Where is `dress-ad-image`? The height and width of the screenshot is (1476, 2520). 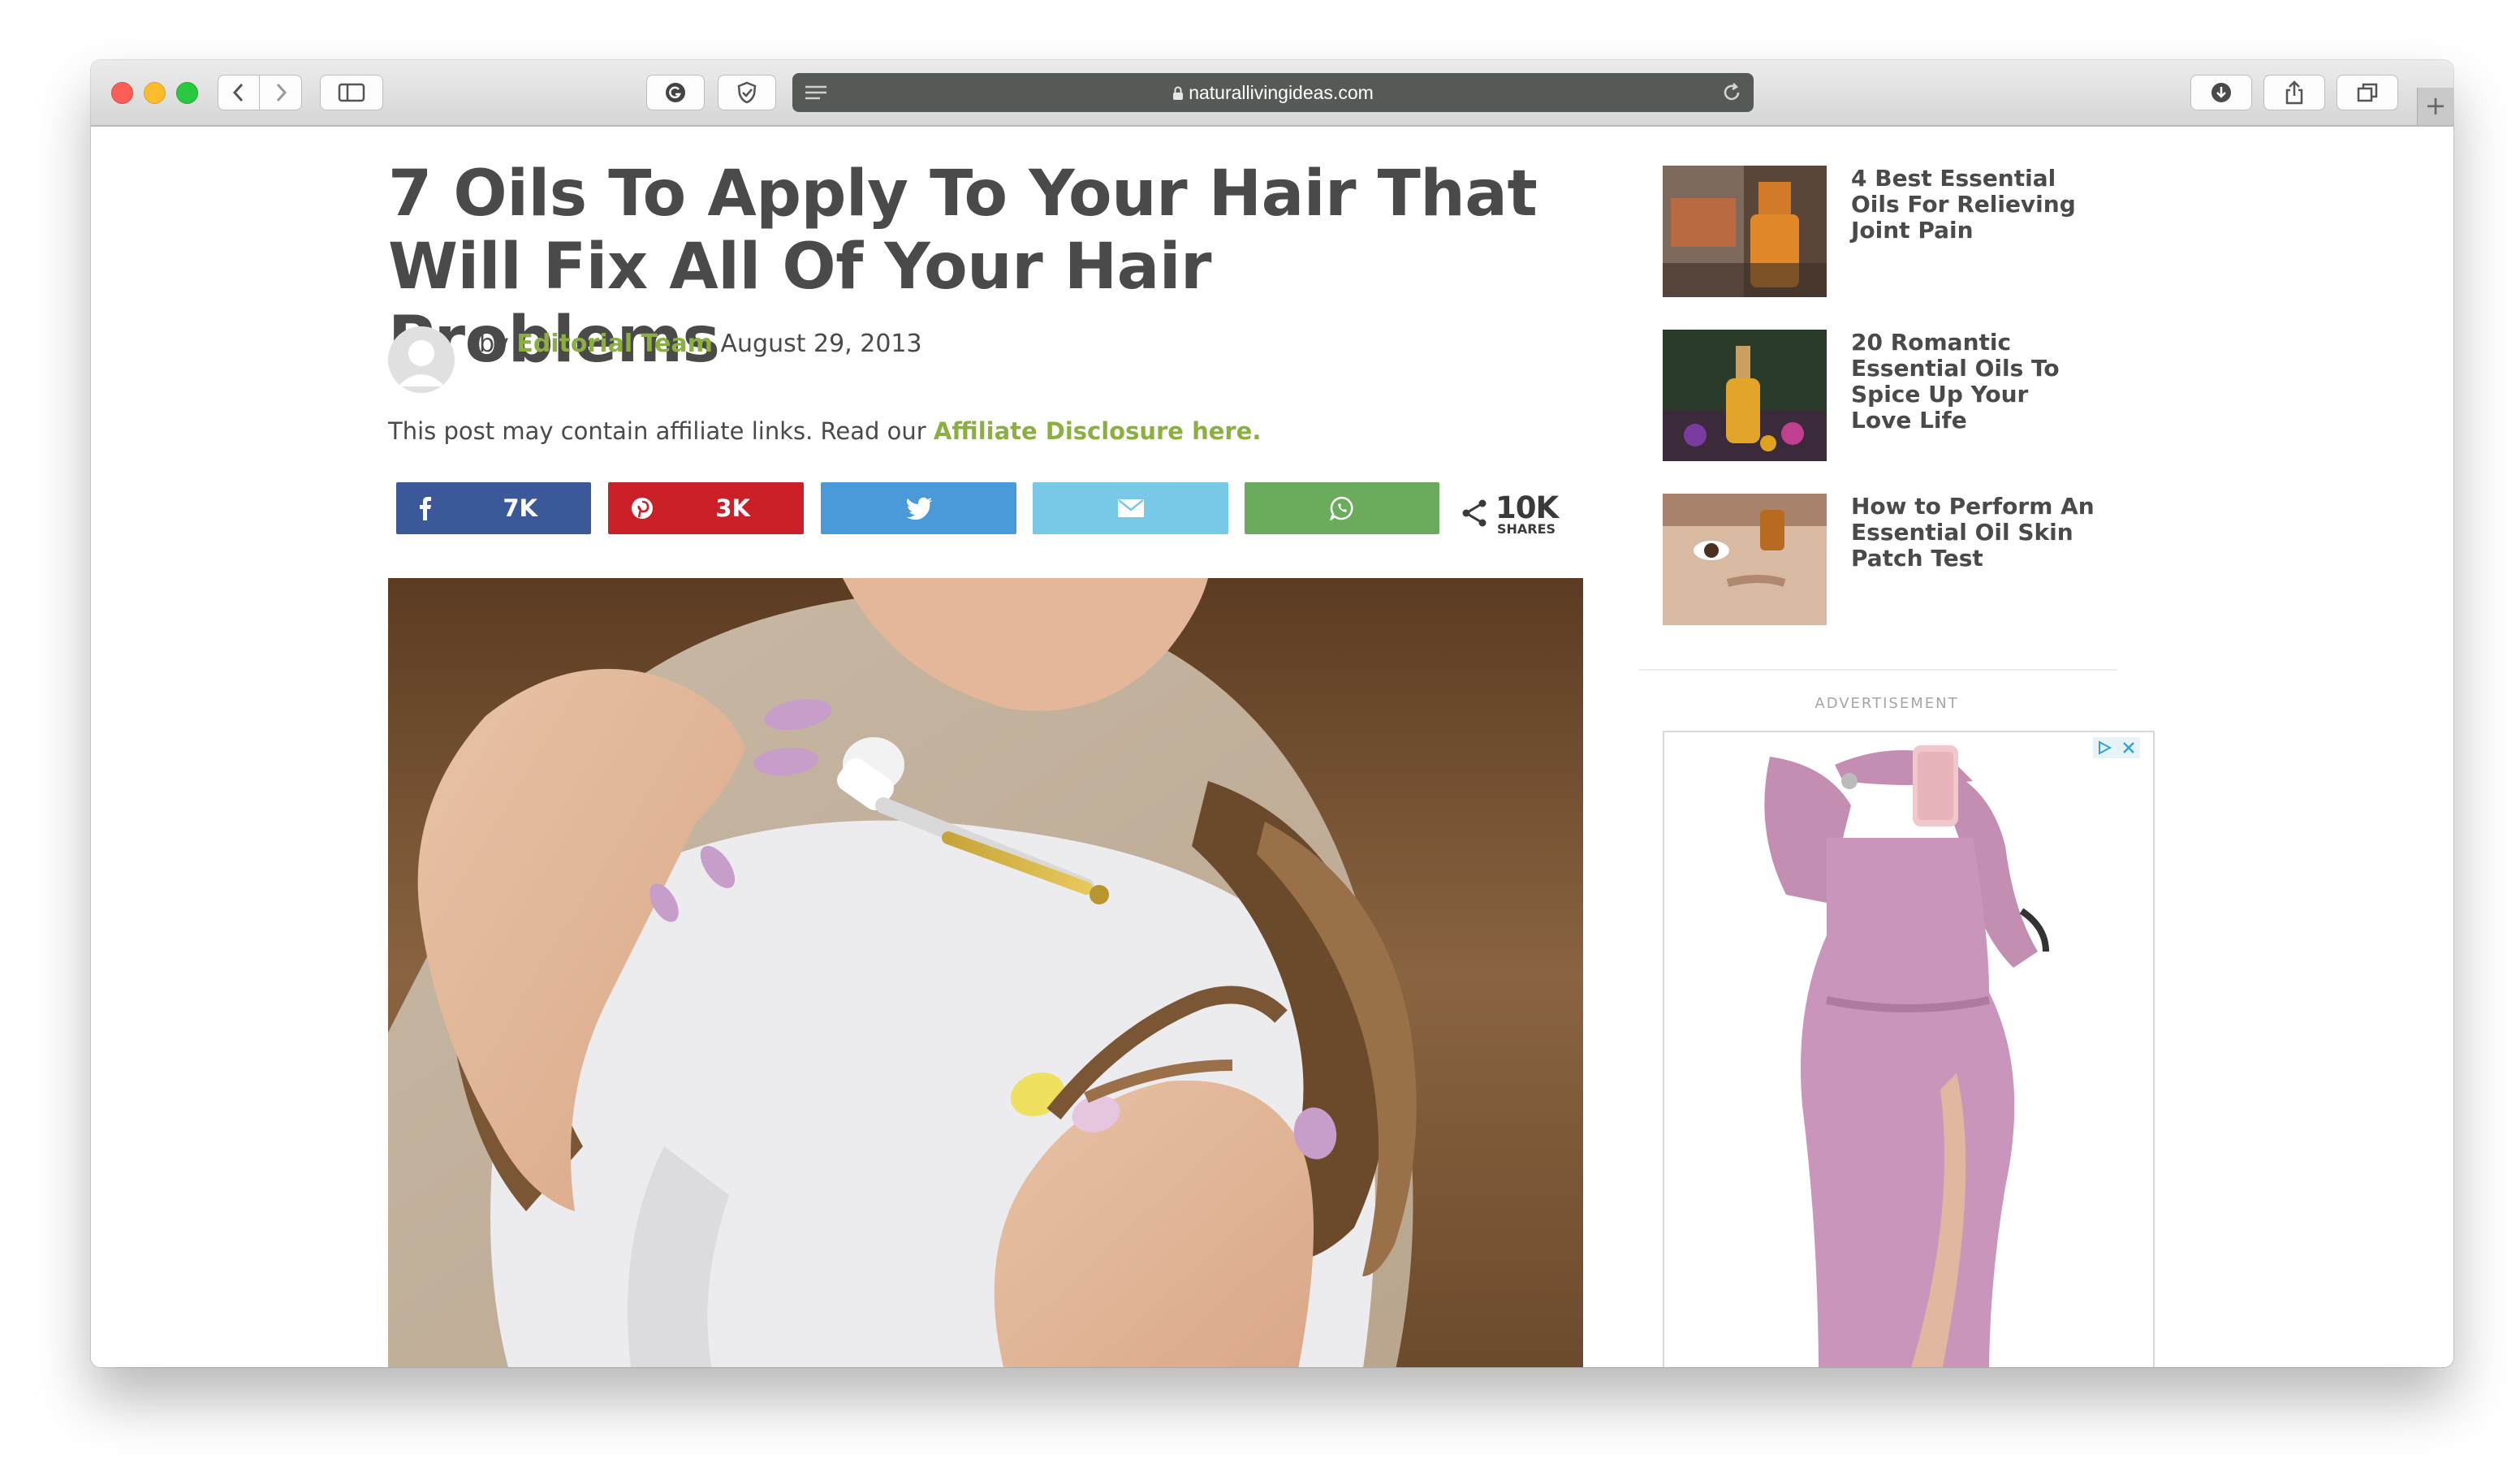 dress-ad-image is located at coordinates (1908, 1050).